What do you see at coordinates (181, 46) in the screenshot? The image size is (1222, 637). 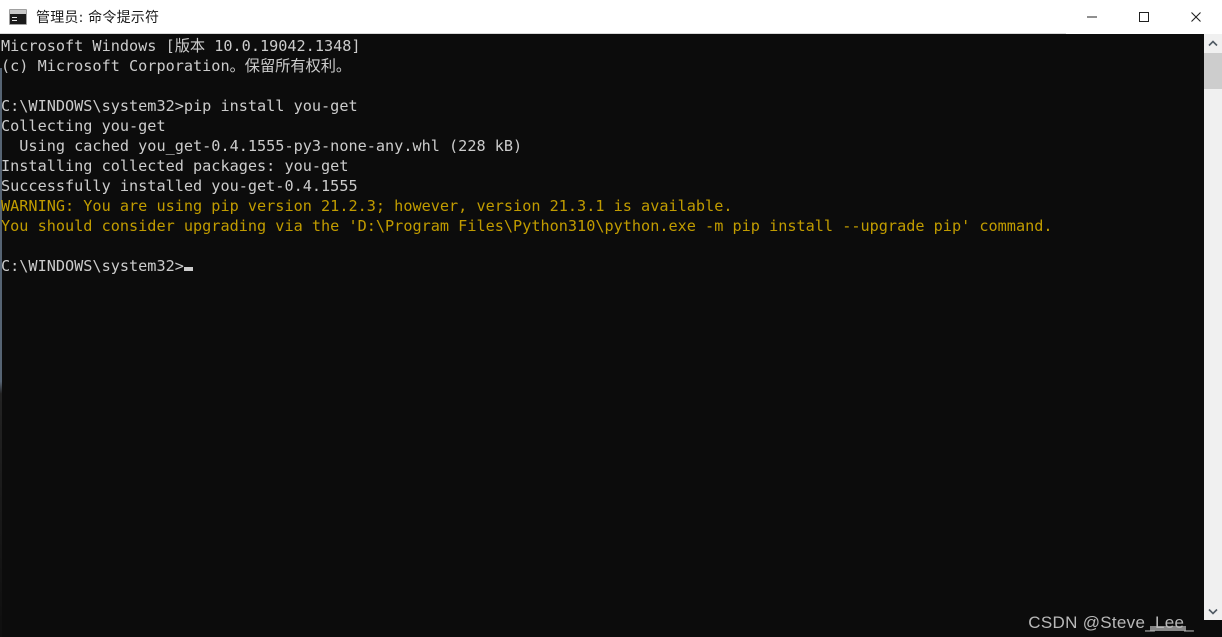 I see `terminal-line: Microsoft Windows [版本 10.0.19042.1348]` at bounding box center [181, 46].